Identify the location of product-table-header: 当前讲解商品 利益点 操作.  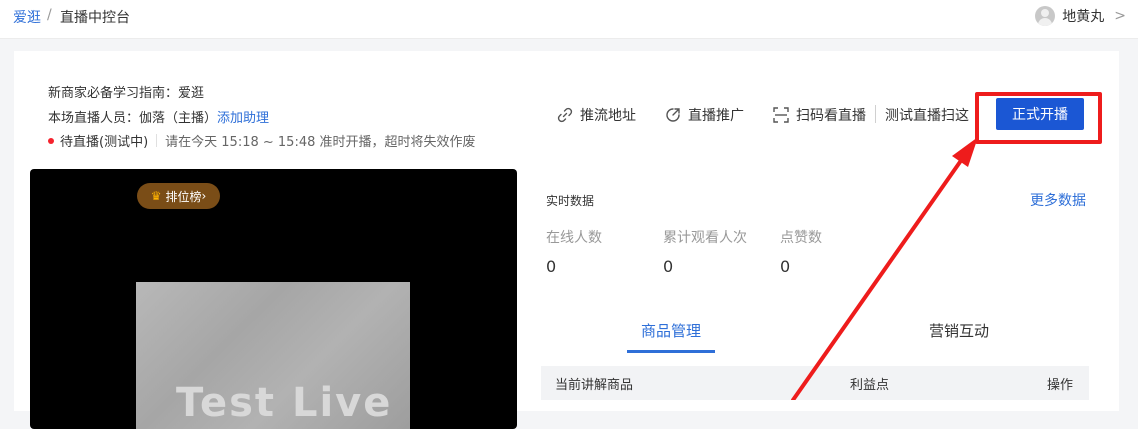
(815, 383).